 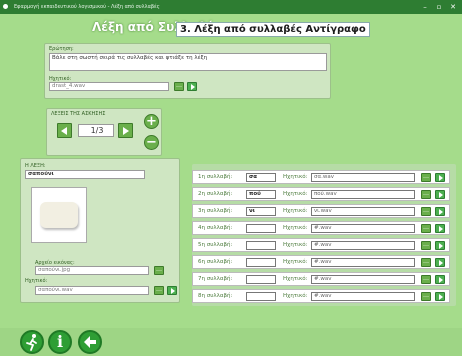 I want to click on info-button: i, so click(x=60, y=342).